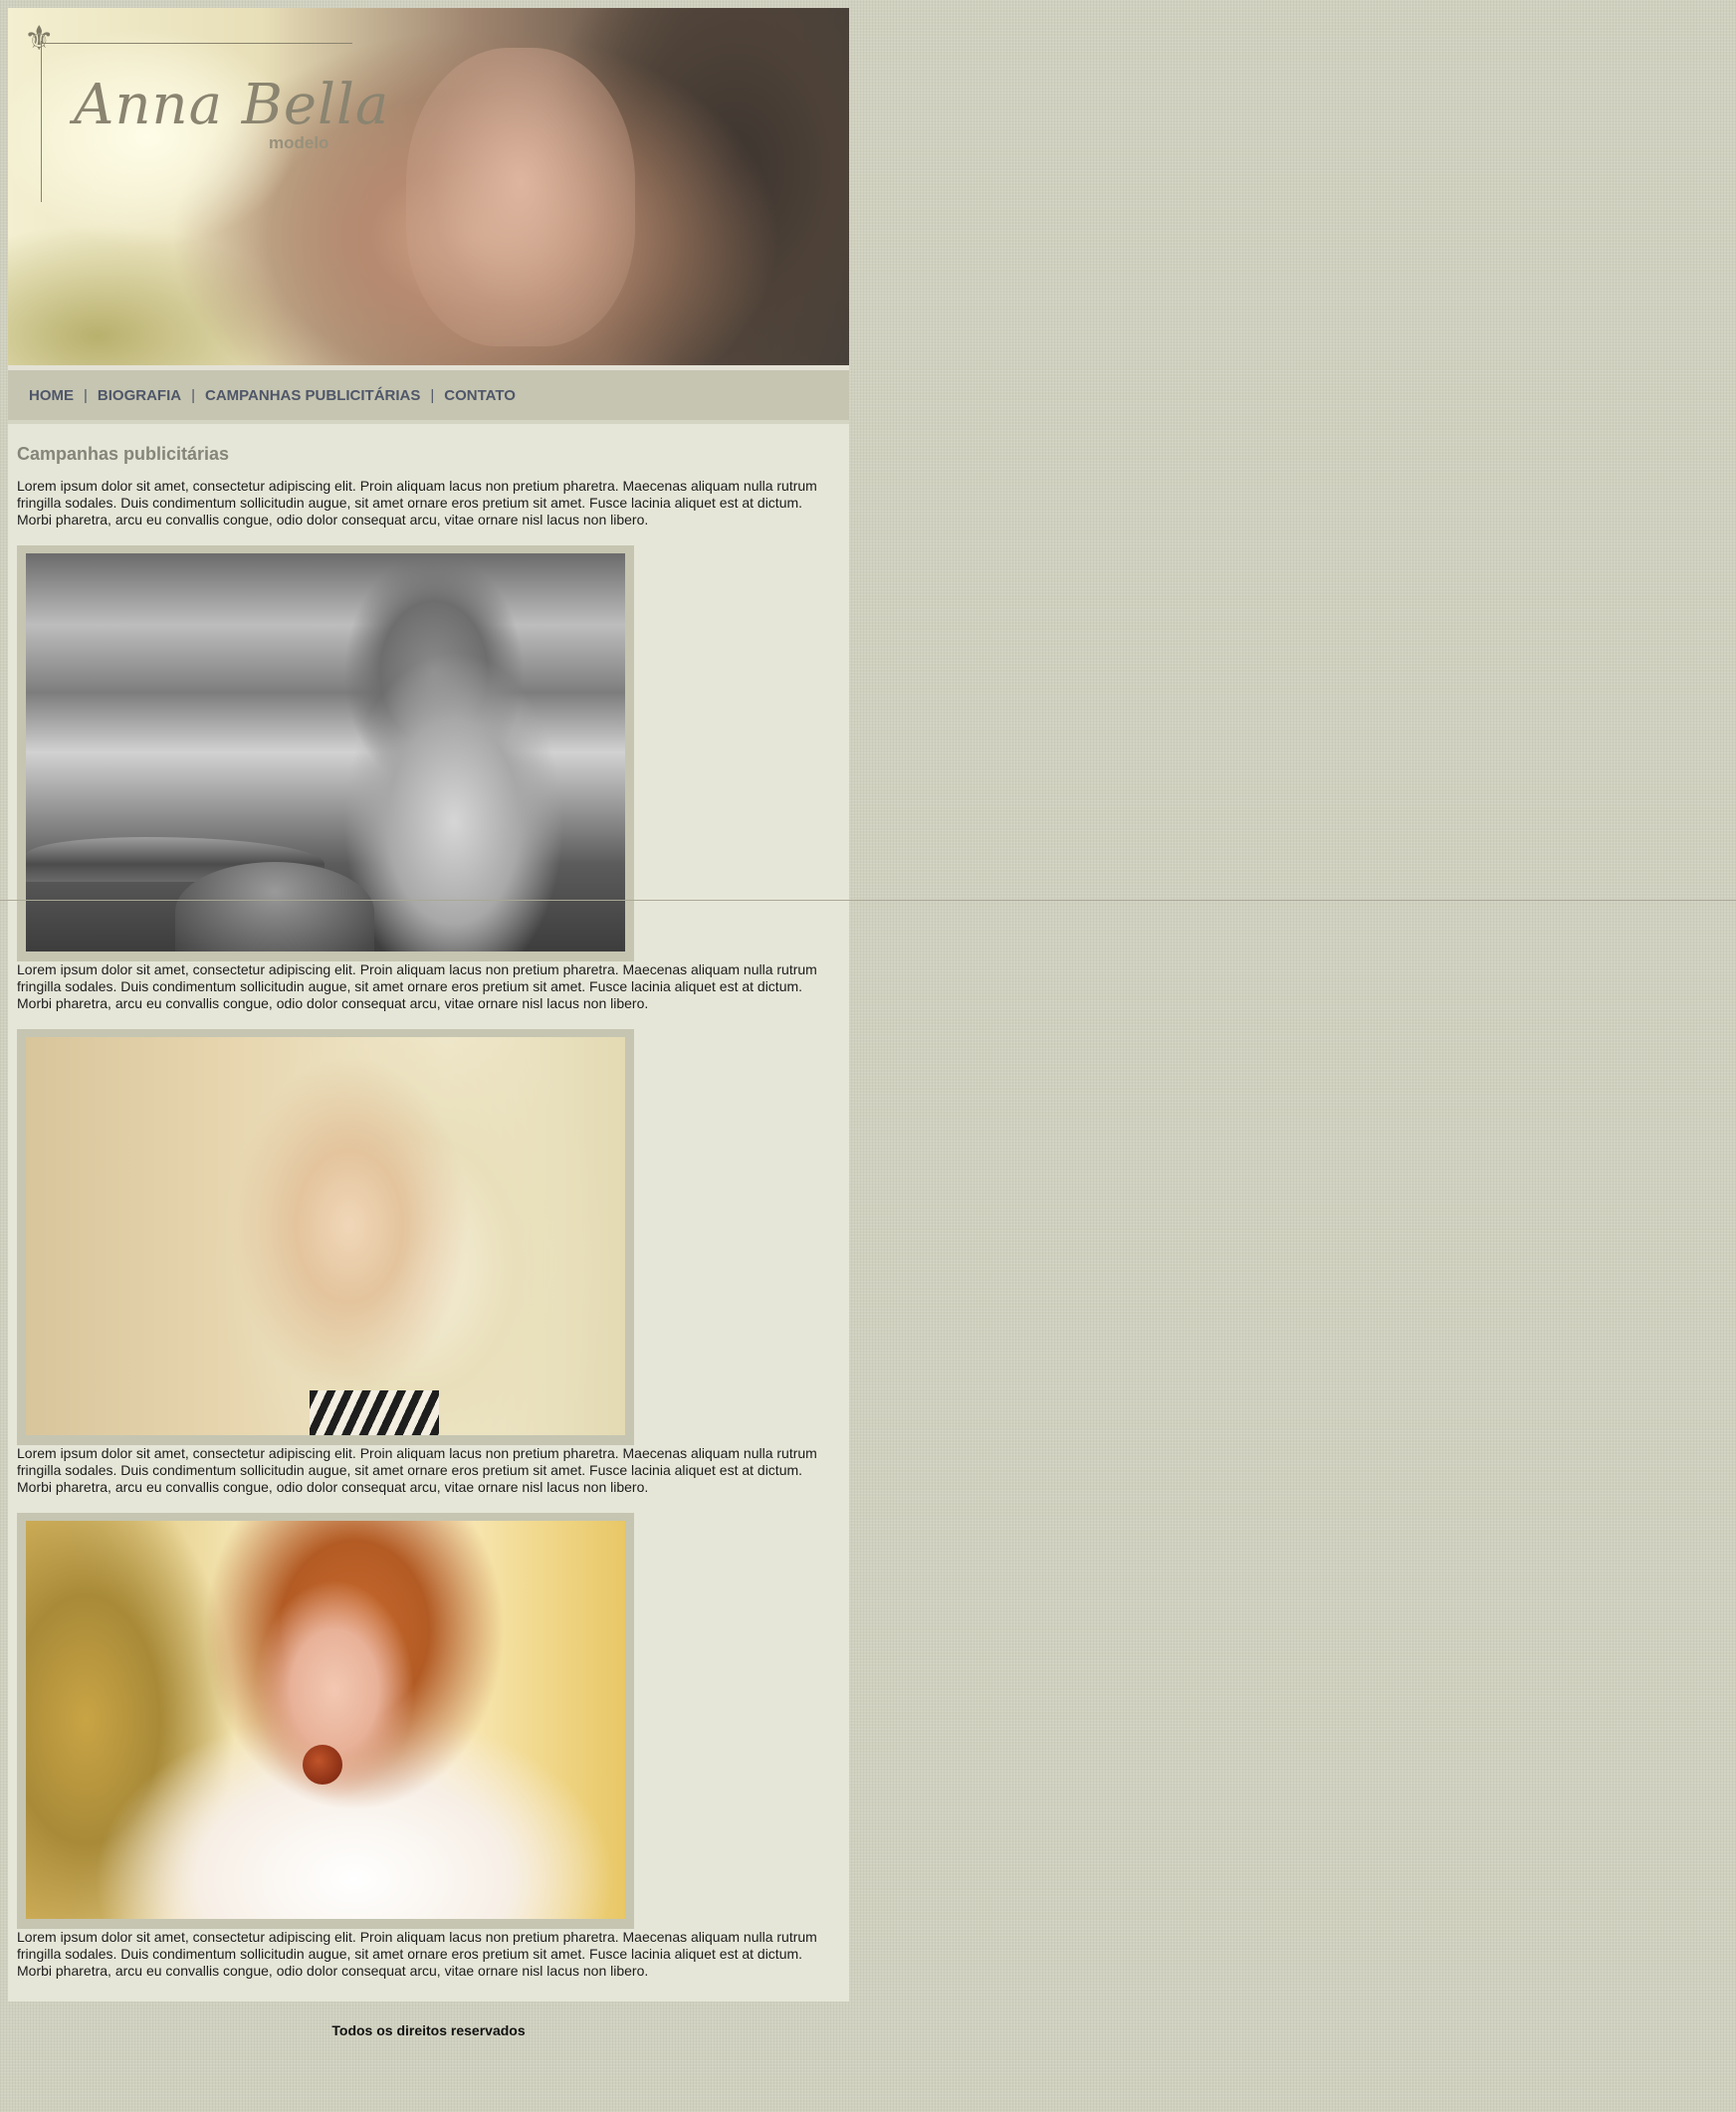 This screenshot has height=2112, width=1736. What do you see at coordinates (375, 1412) in the screenshot?
I see `photo-2-striped-top` at bounding box center [375, 1412].